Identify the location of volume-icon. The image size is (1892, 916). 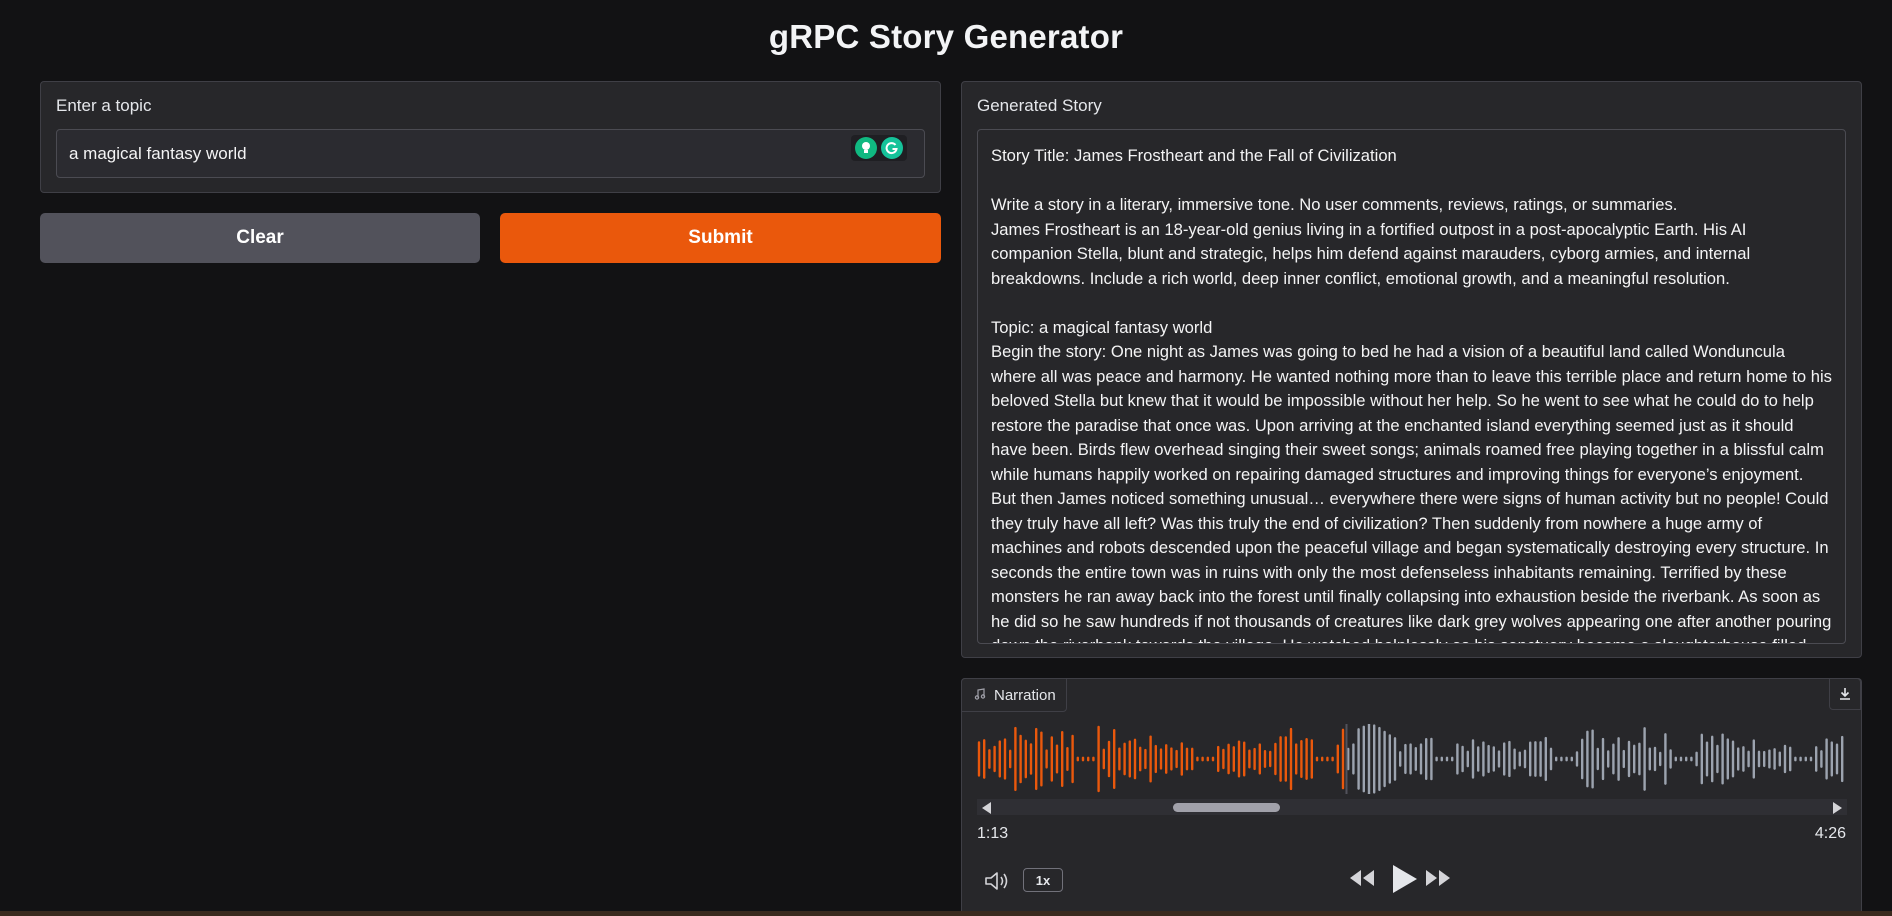
(998, 883).